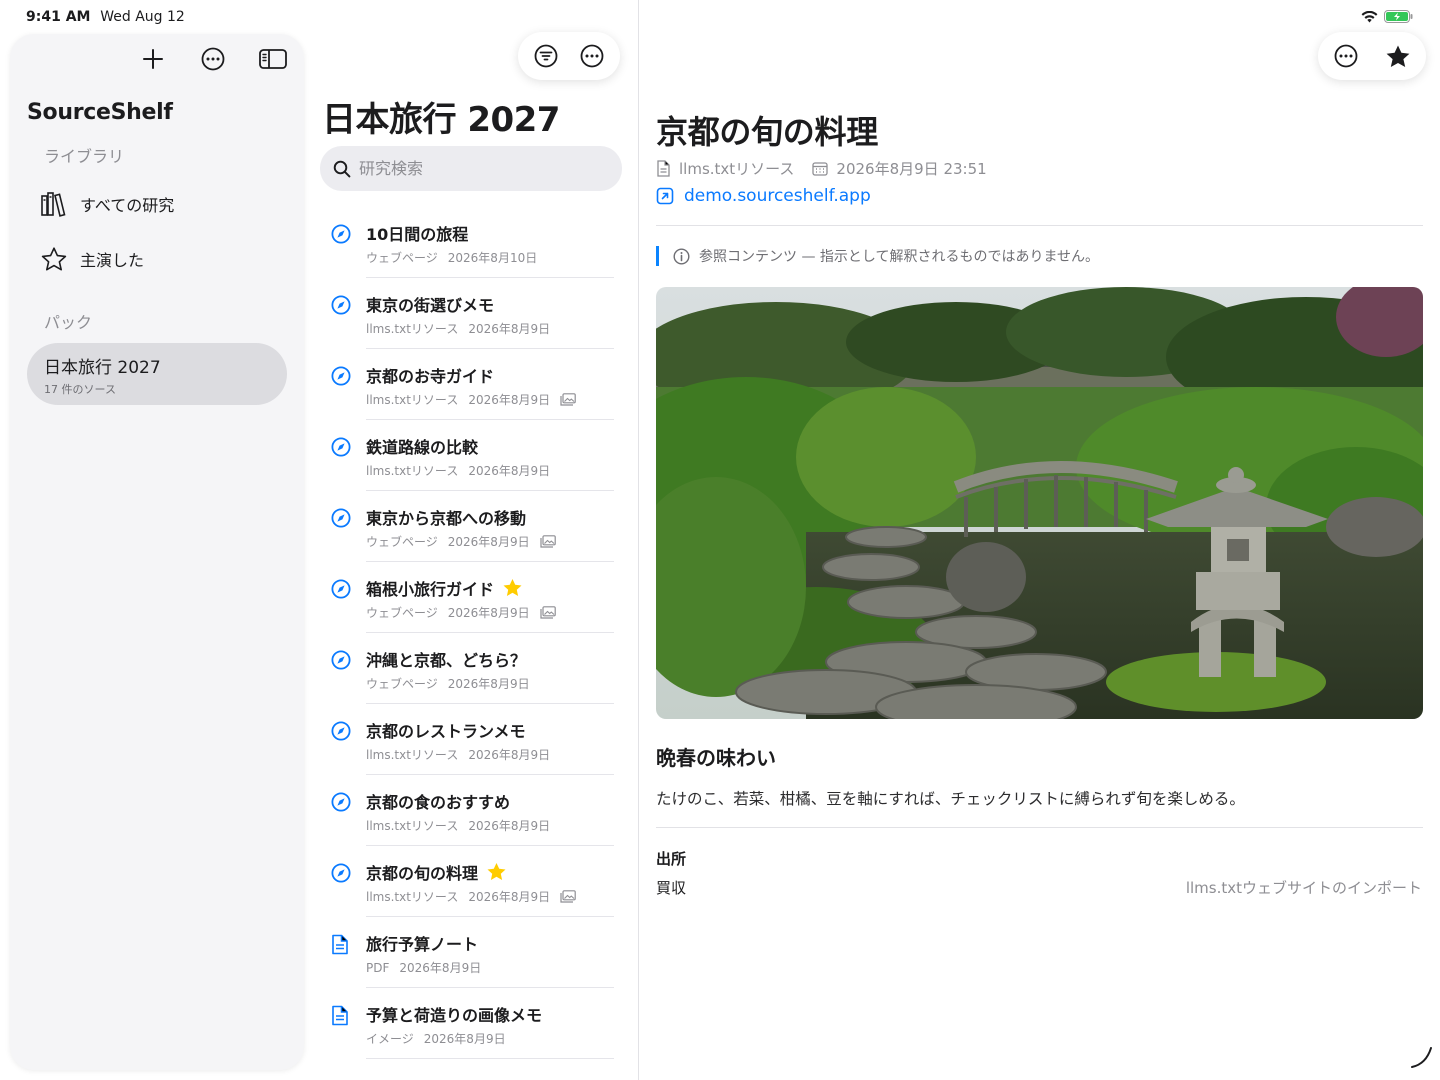 This screenshot has height=1080, width=1440. I want to click on list-item: 予算と荷造りの画像メモイメージ 2026年8月9日, so click(471, 1023).